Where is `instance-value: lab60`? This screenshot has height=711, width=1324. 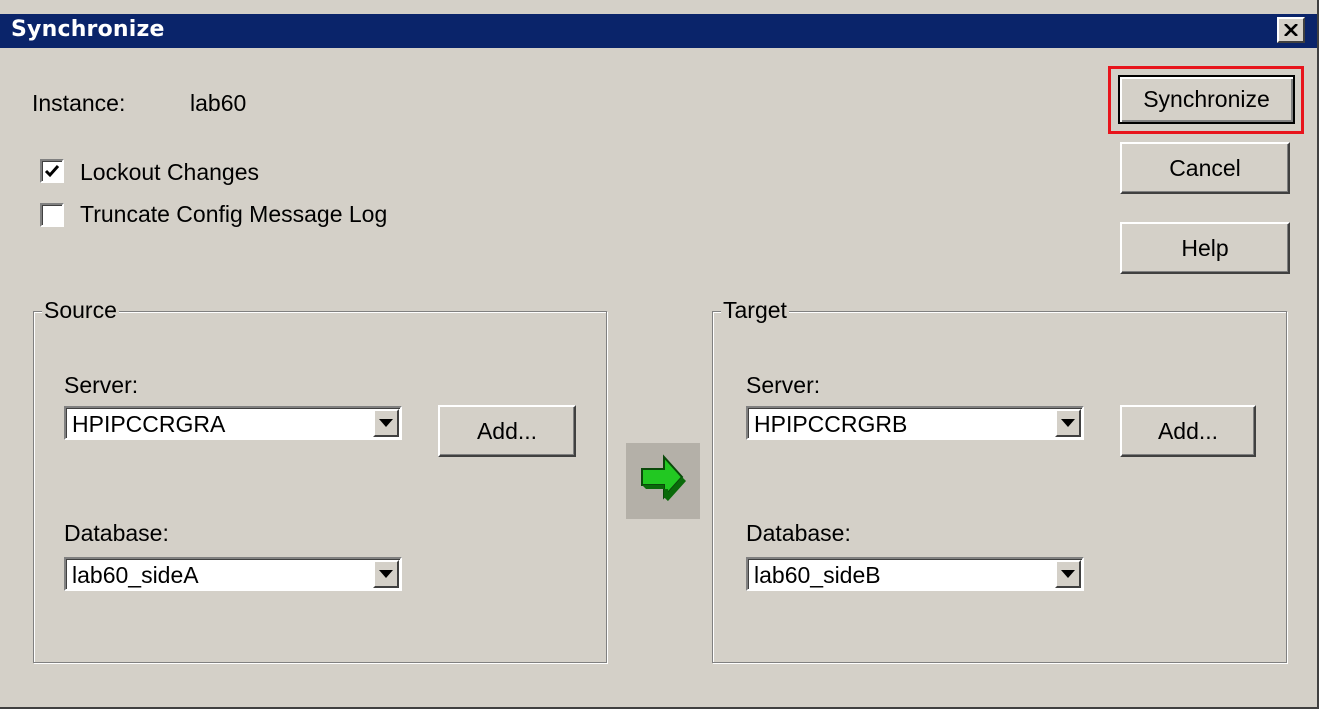 instance-value: lab60 is located at coordinates (218, 103).